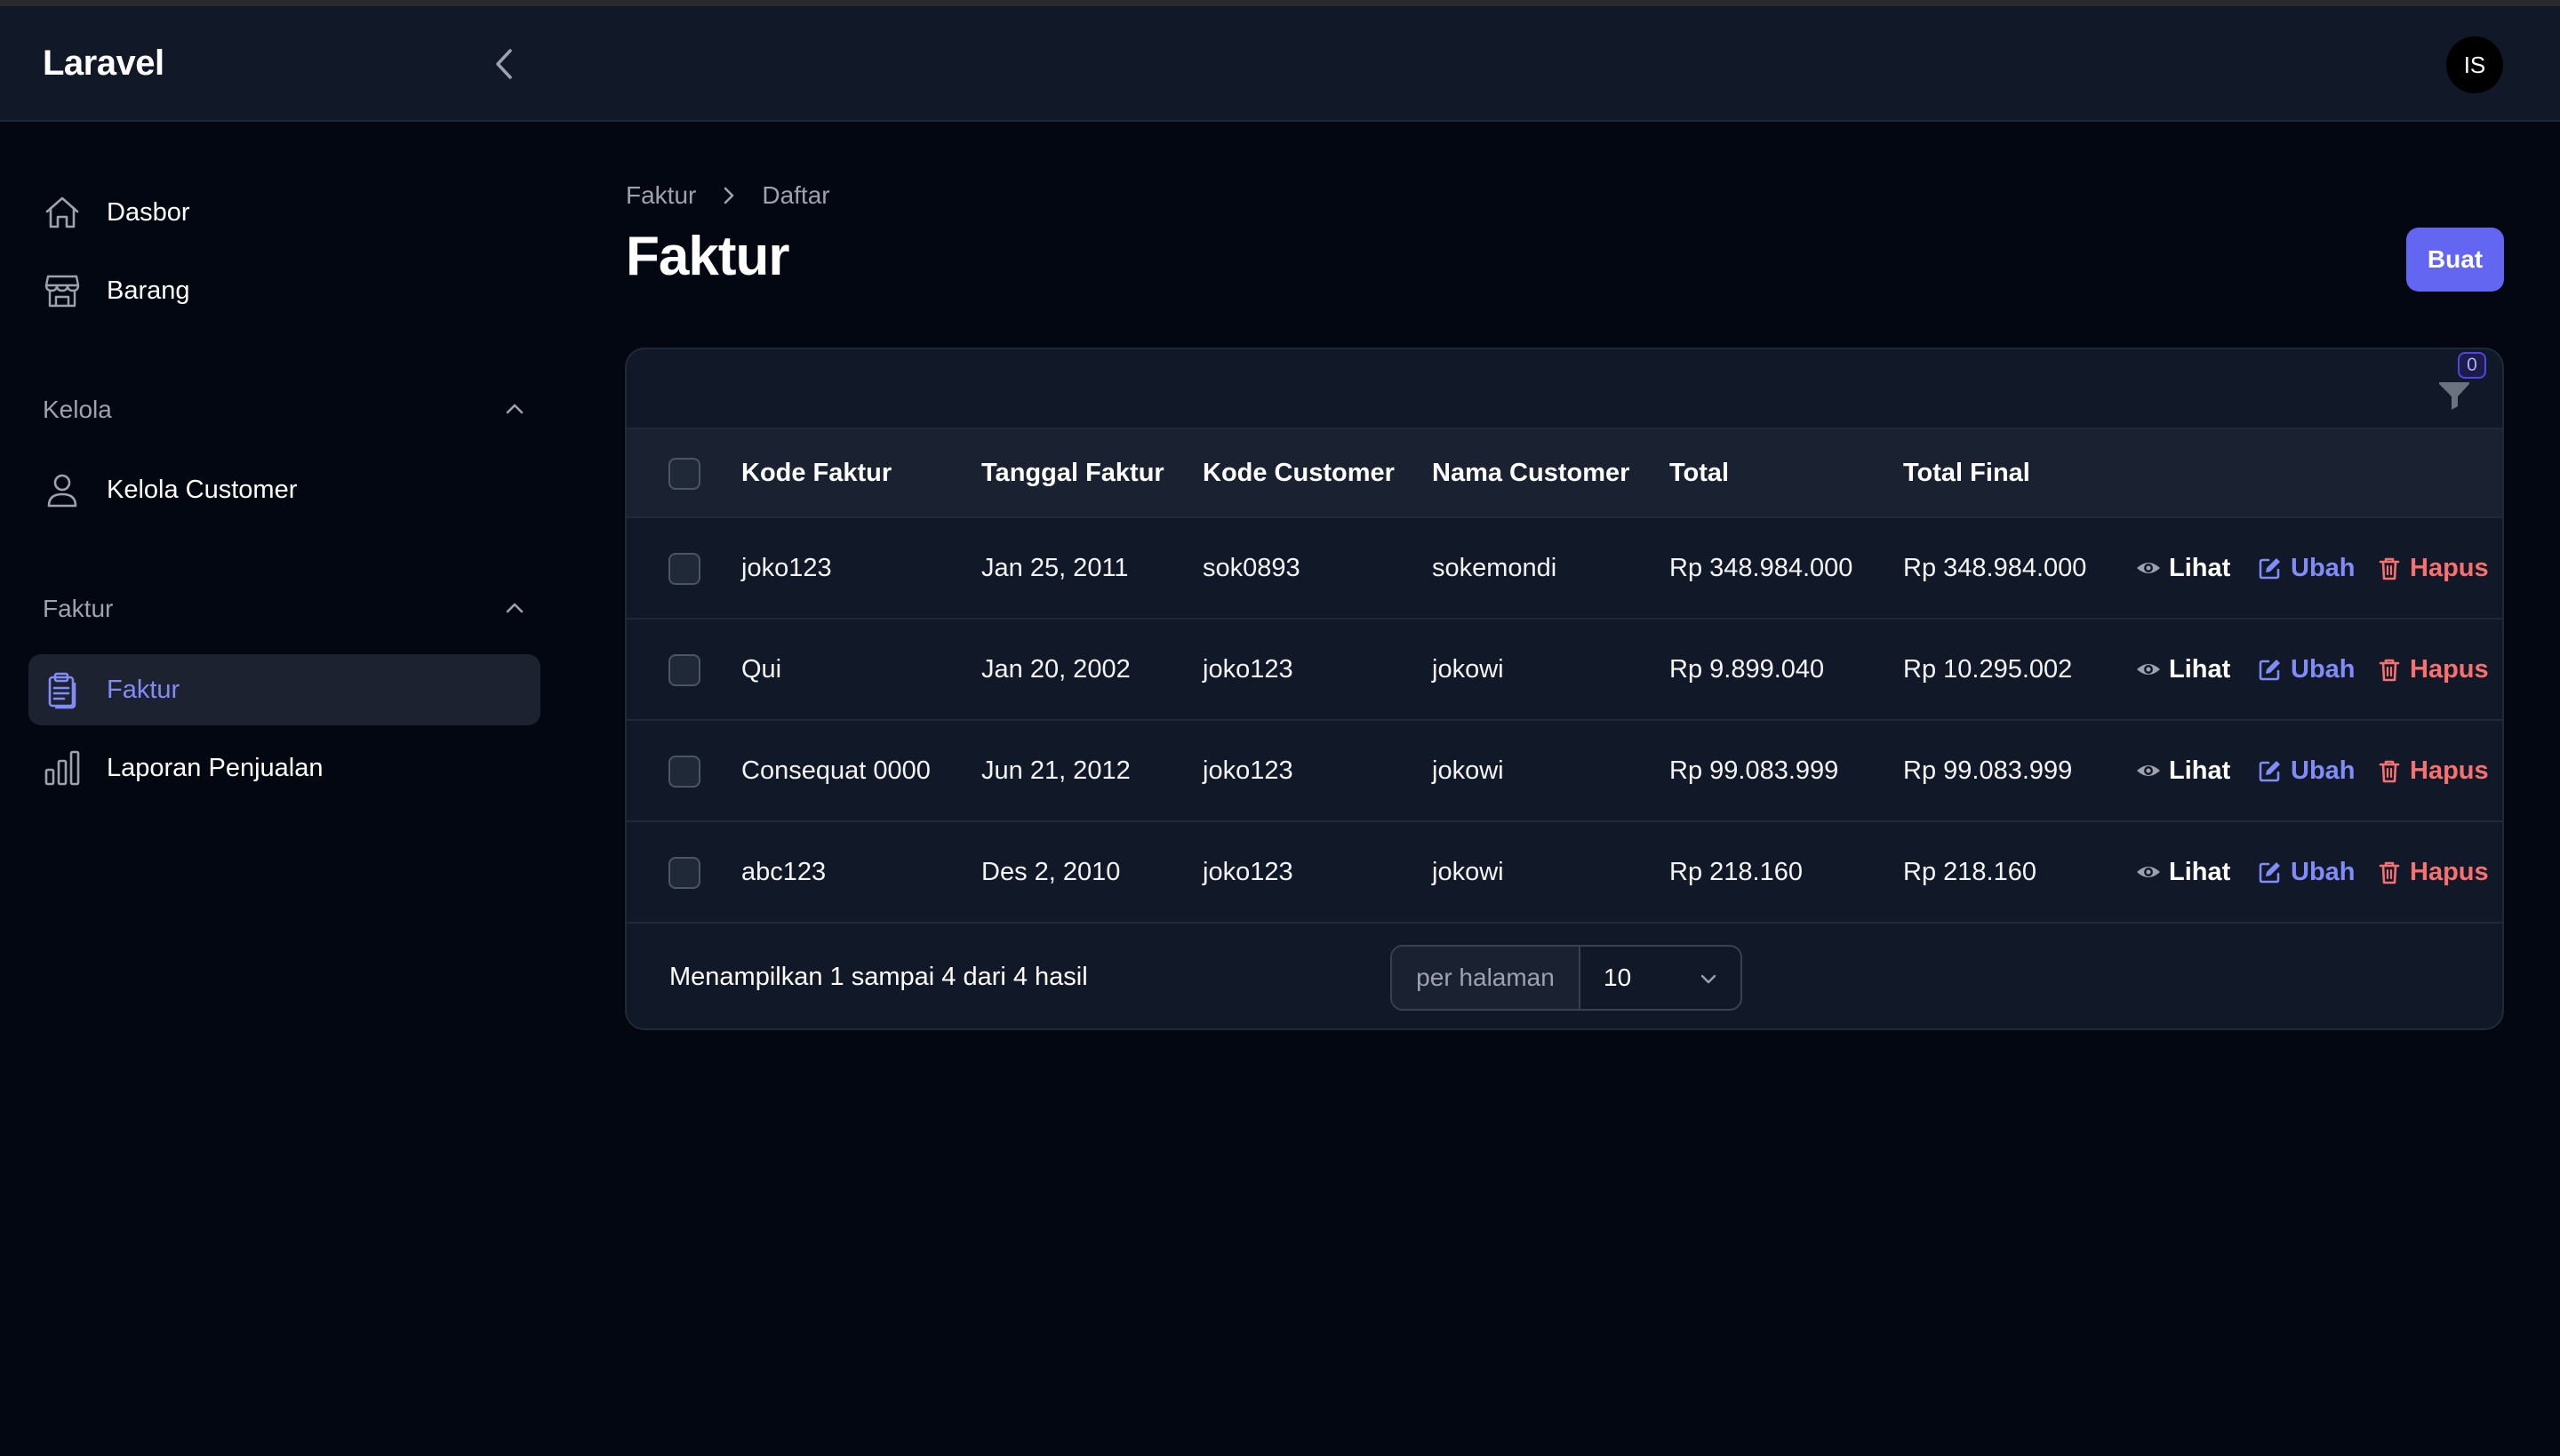 The image size is (2560, 1456). I want to click on sidebar-item-label: Laporan Penjualan, so click(215, 767).